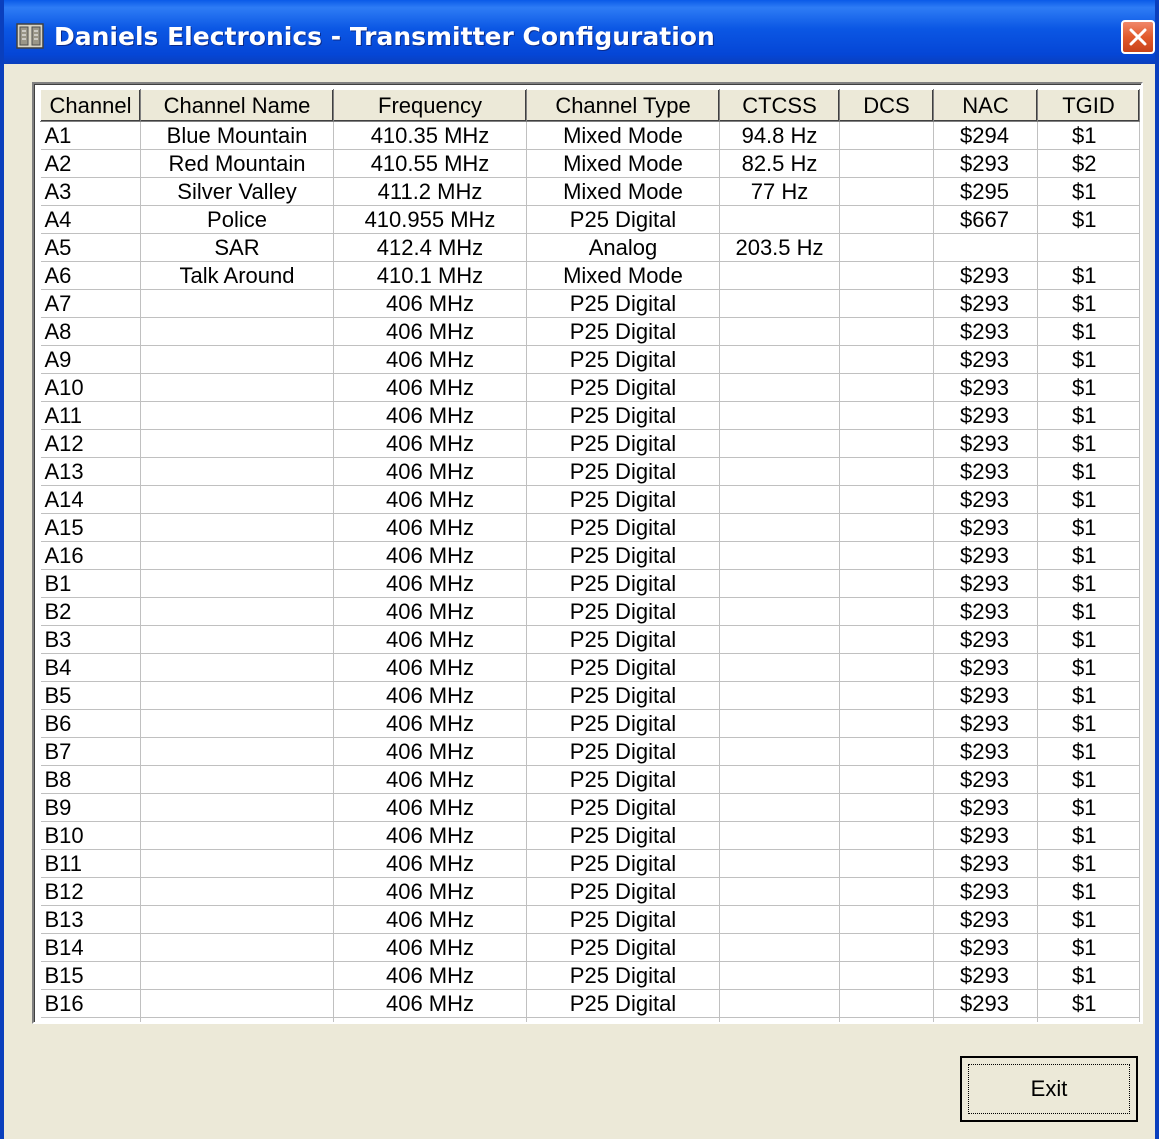  I want to click on cell-channel-name: Silver Valley, so click(237, 191).